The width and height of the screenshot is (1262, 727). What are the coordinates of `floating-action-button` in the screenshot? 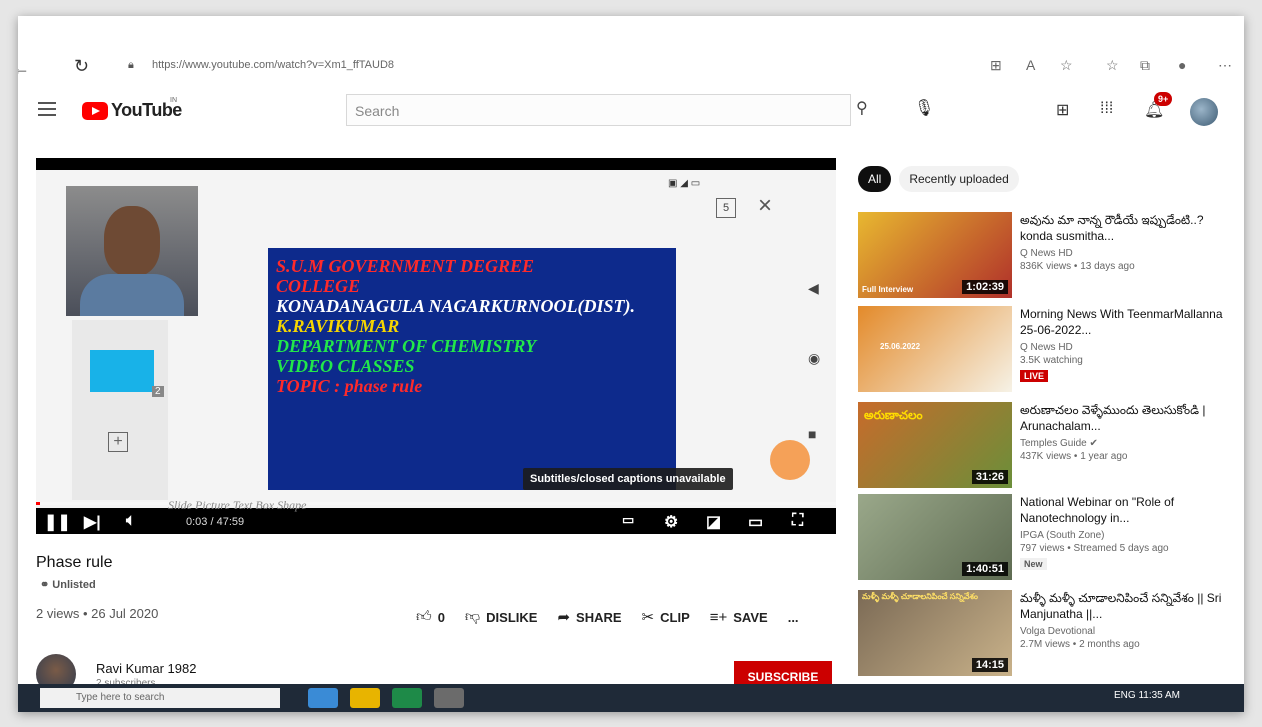 It's located at (790, 460).